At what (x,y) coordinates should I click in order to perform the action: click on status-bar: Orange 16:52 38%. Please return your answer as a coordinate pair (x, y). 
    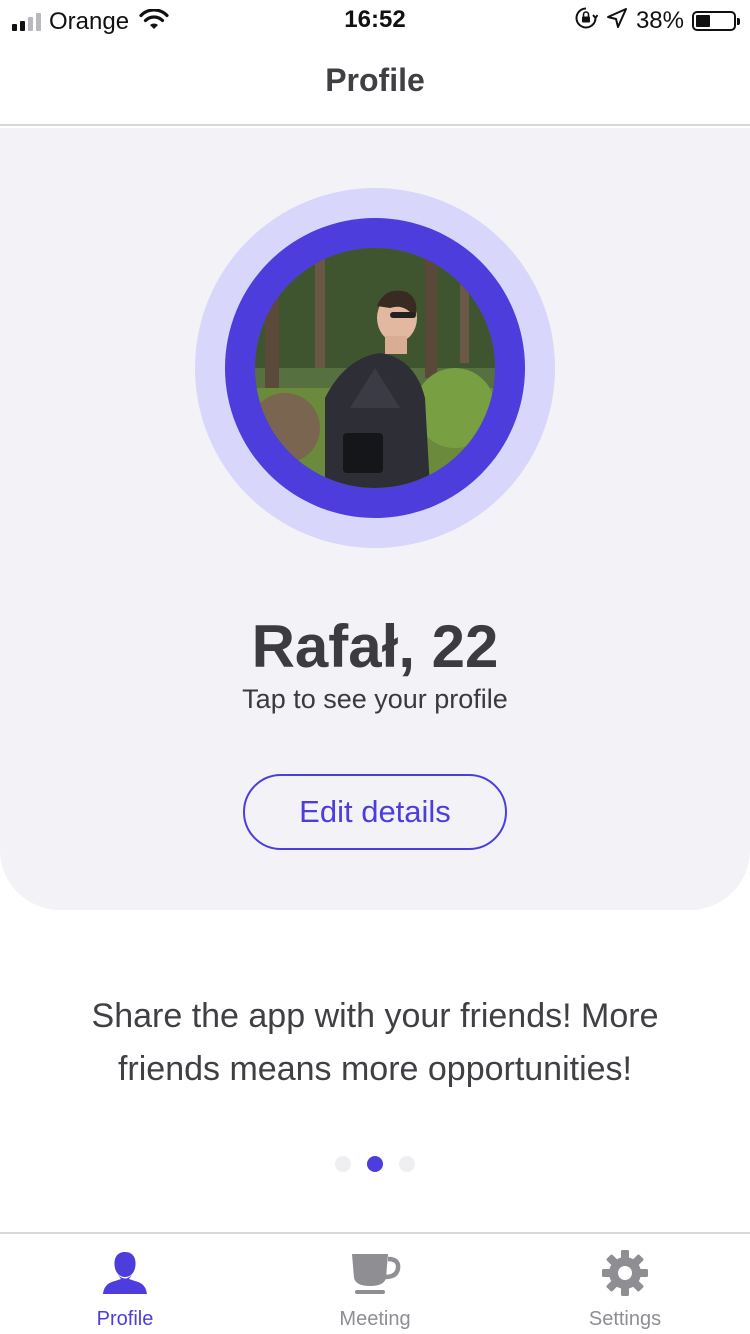
    Looking at the image, I should click on (375, 20).